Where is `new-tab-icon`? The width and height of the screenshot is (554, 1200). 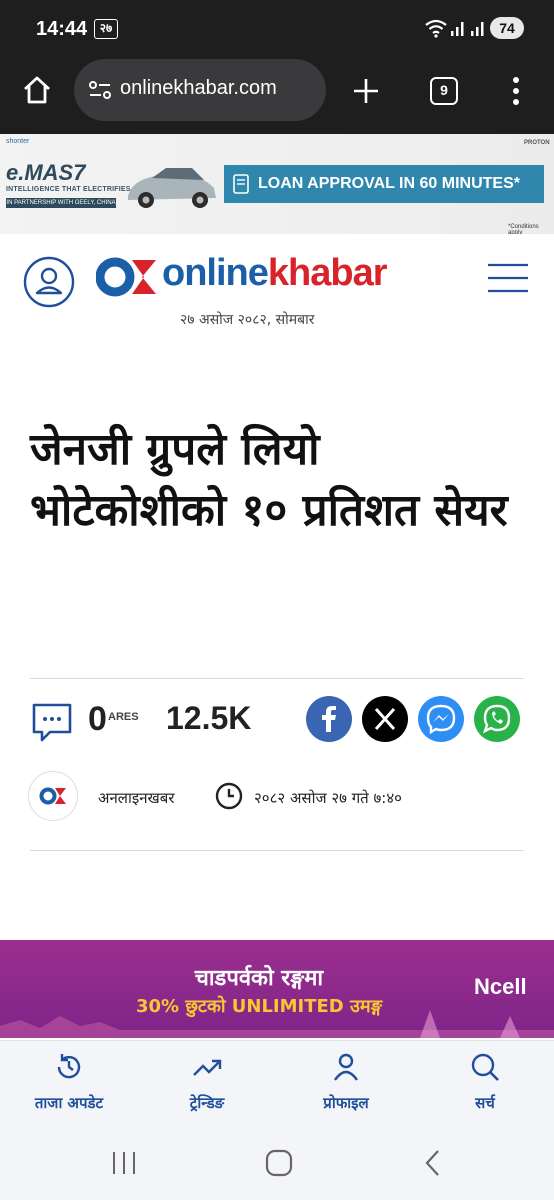
new-tab-icon is located at coordinates (366, 91).